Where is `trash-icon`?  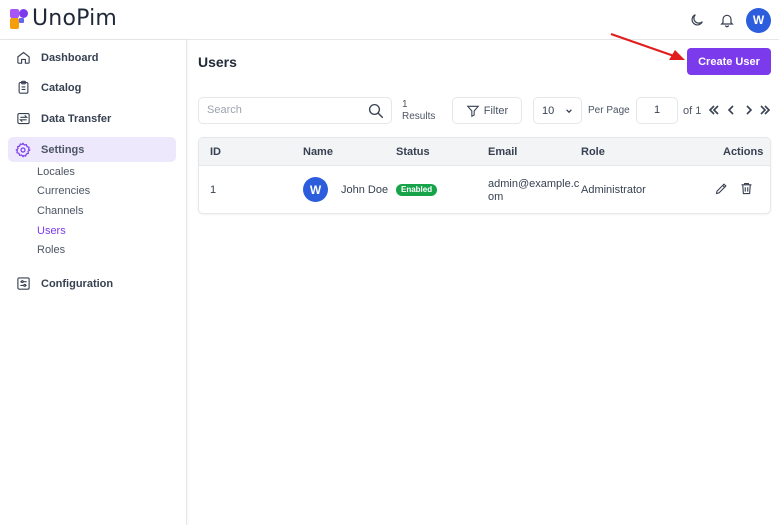
trash-icon is located at coordinates (746, 188).